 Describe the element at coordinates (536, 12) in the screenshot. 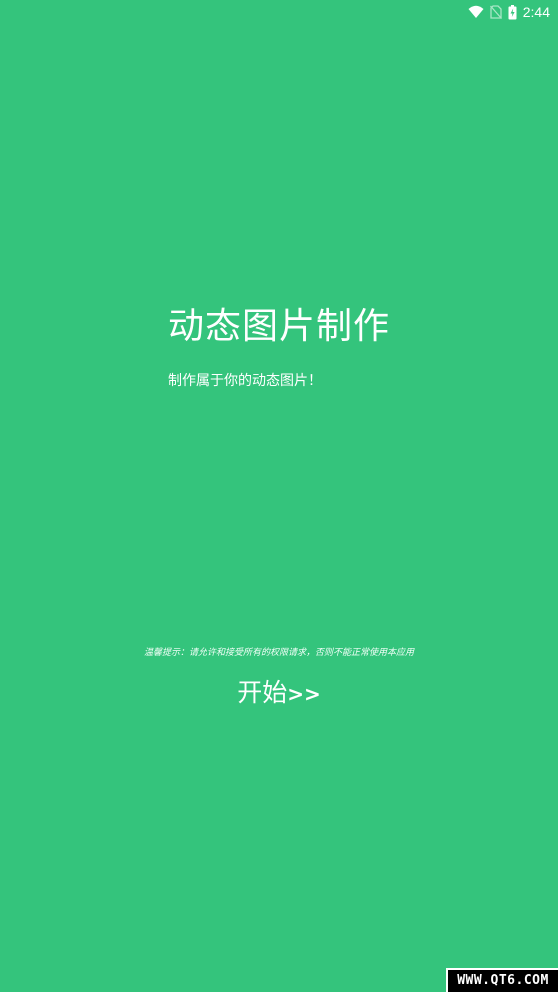

I see `status-time: 2:44` at that location.